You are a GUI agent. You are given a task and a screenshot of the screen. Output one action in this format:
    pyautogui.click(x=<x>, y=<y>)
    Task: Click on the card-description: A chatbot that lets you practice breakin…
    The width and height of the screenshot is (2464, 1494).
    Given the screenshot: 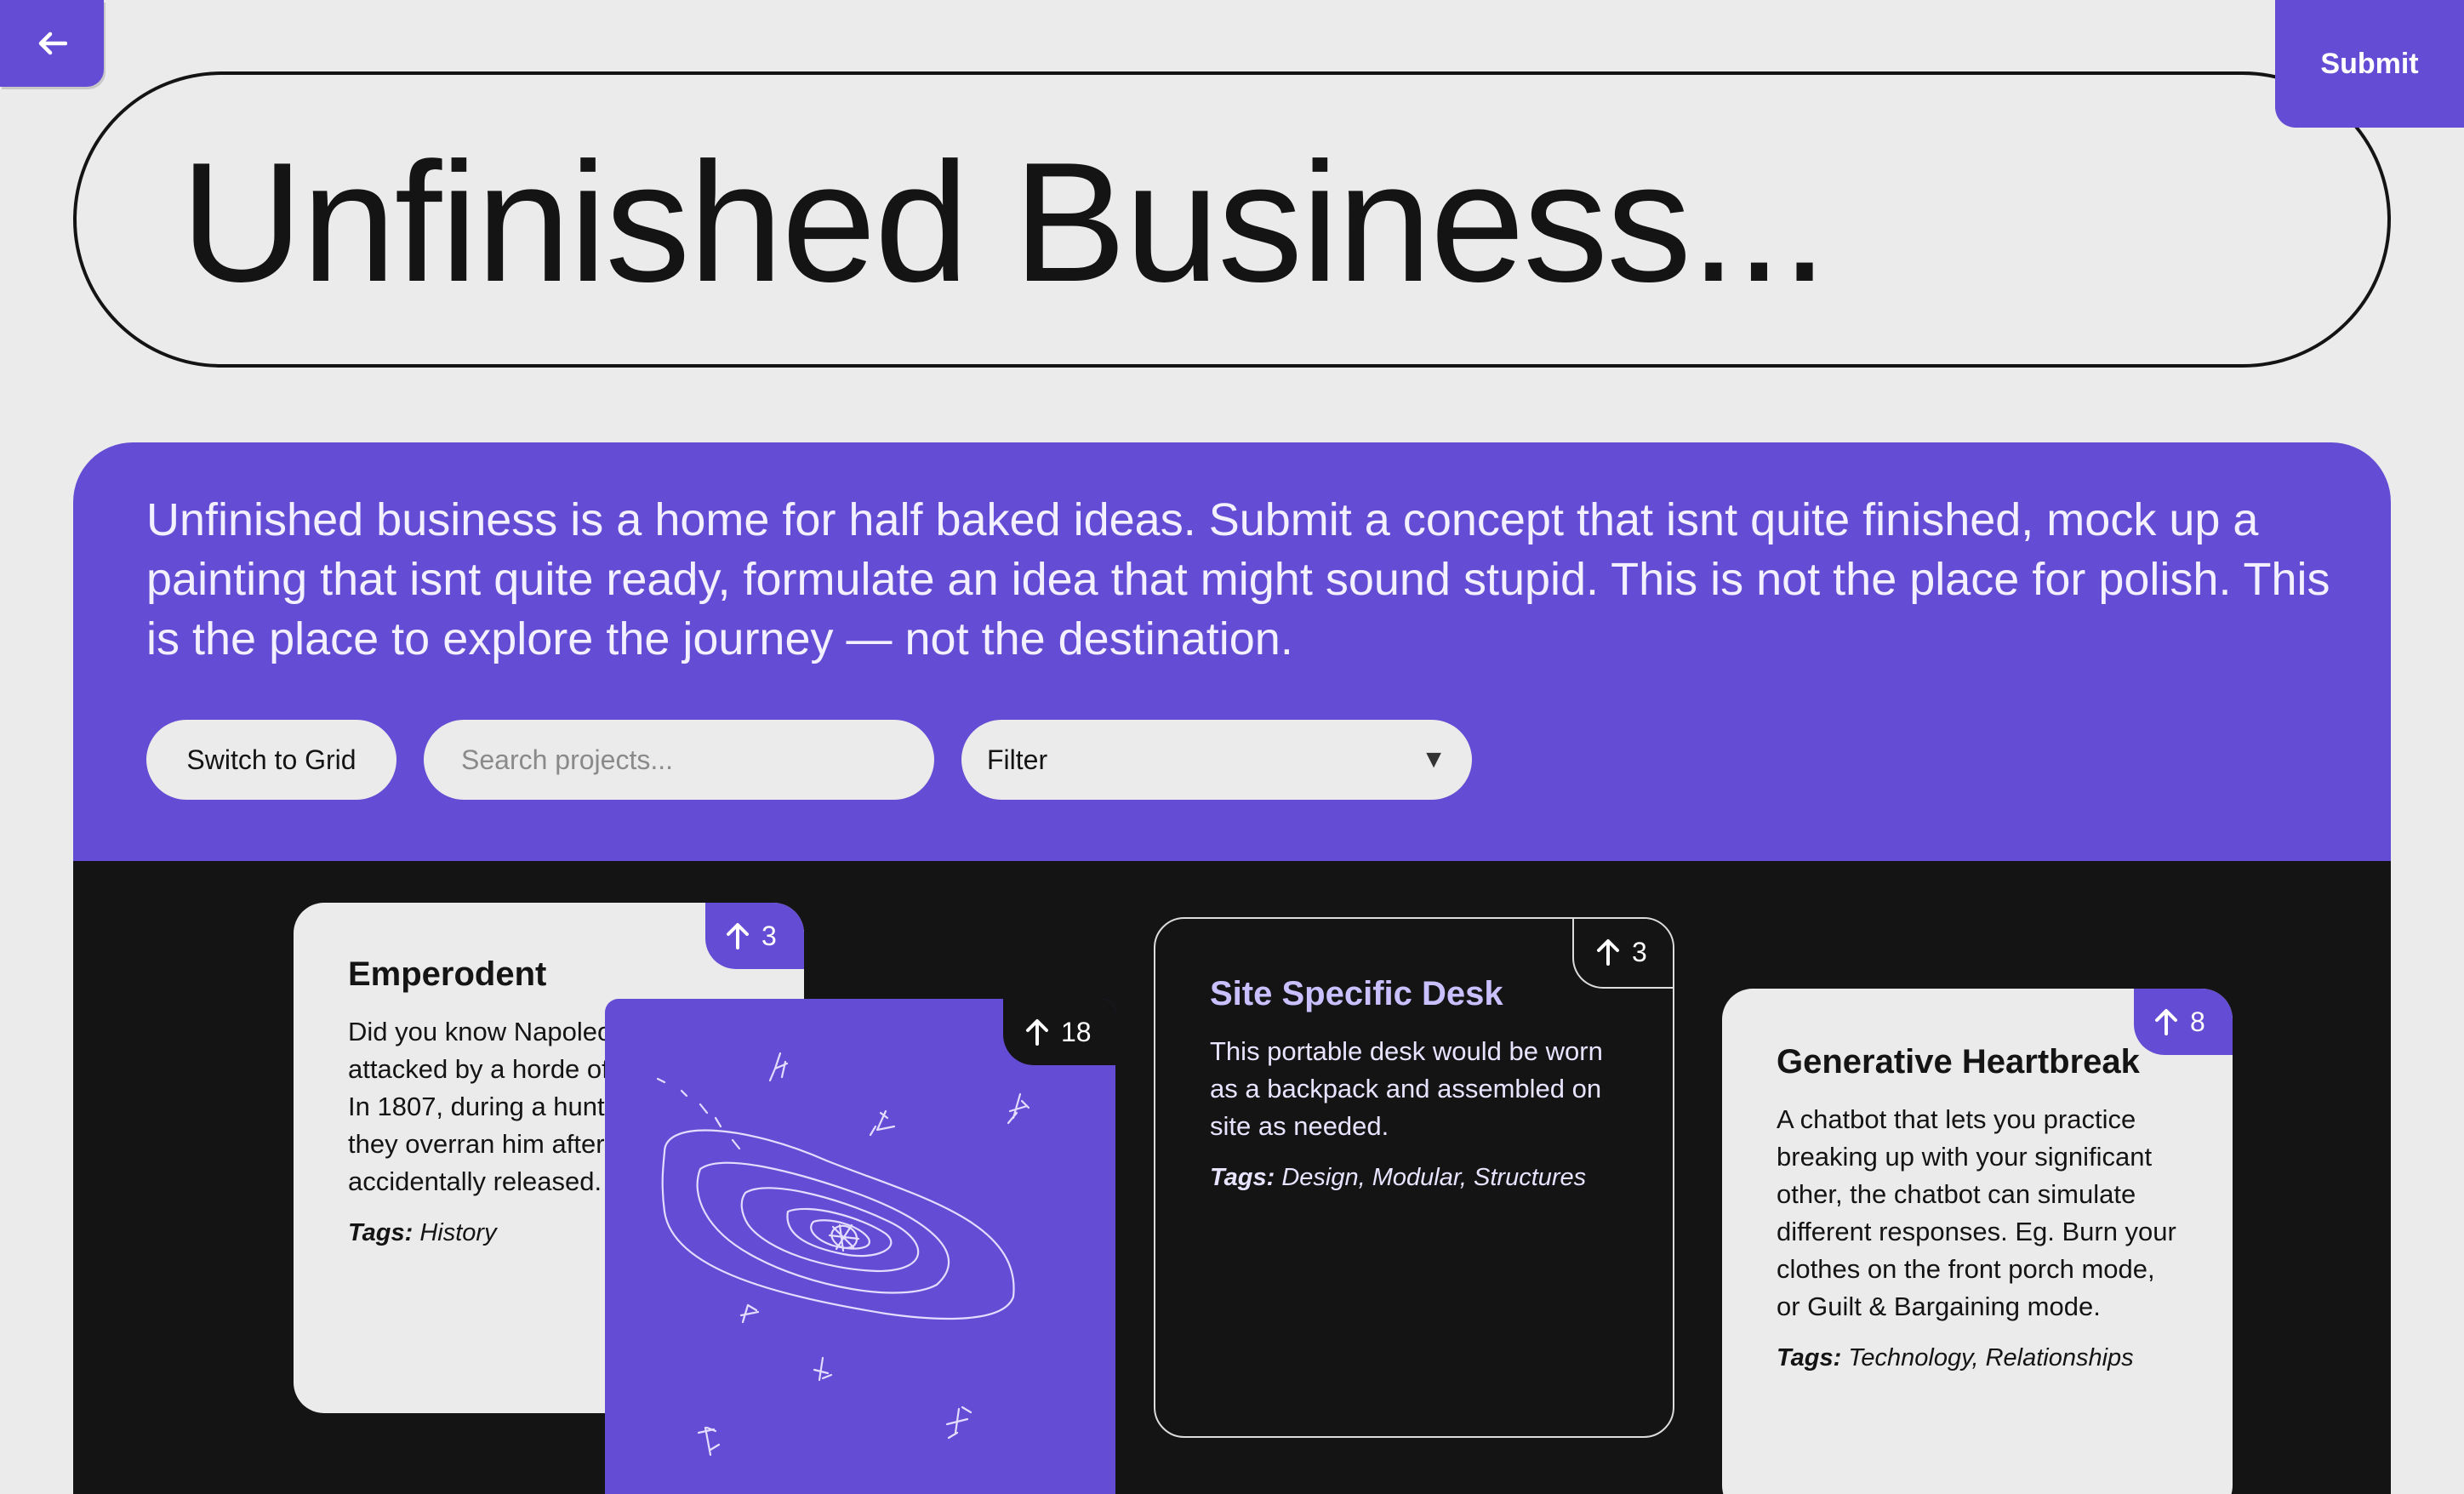 What is the action you would take?
    pyautogui.click(x=1977, y=1212)
    